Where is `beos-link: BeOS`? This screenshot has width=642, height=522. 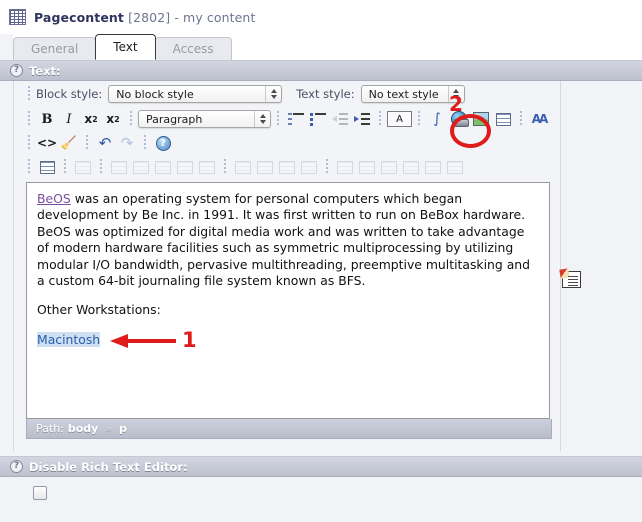
beos-link: BeOS is located at coordinates (54, 198).